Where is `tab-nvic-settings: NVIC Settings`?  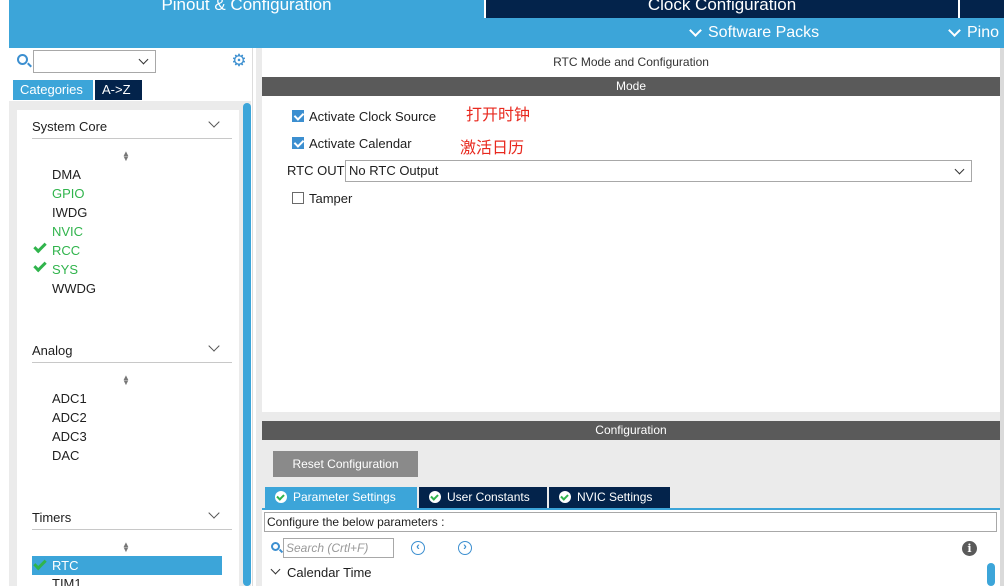 tab-nvic-settings: NVIC Settings is located at coordinates (609, 497).